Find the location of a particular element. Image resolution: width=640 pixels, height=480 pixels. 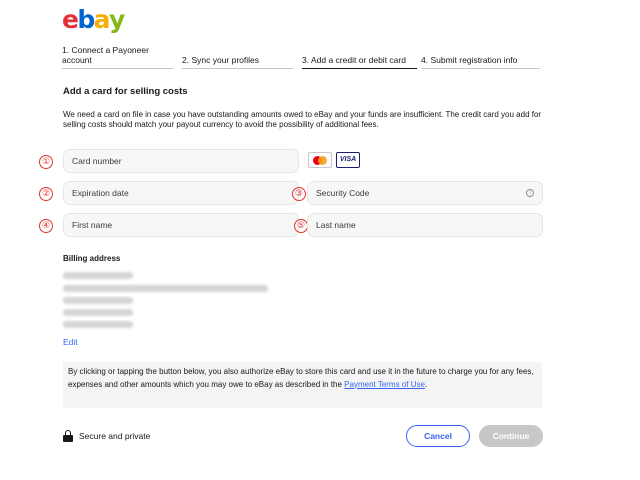

card-number-input: Card number is located at coordinates (181, 161).